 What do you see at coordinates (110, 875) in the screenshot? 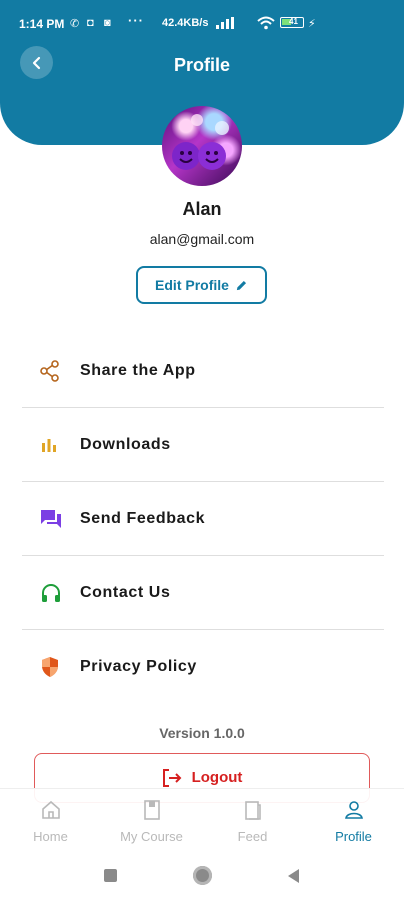
I see `recents-button` at bounding box center [110, 875].